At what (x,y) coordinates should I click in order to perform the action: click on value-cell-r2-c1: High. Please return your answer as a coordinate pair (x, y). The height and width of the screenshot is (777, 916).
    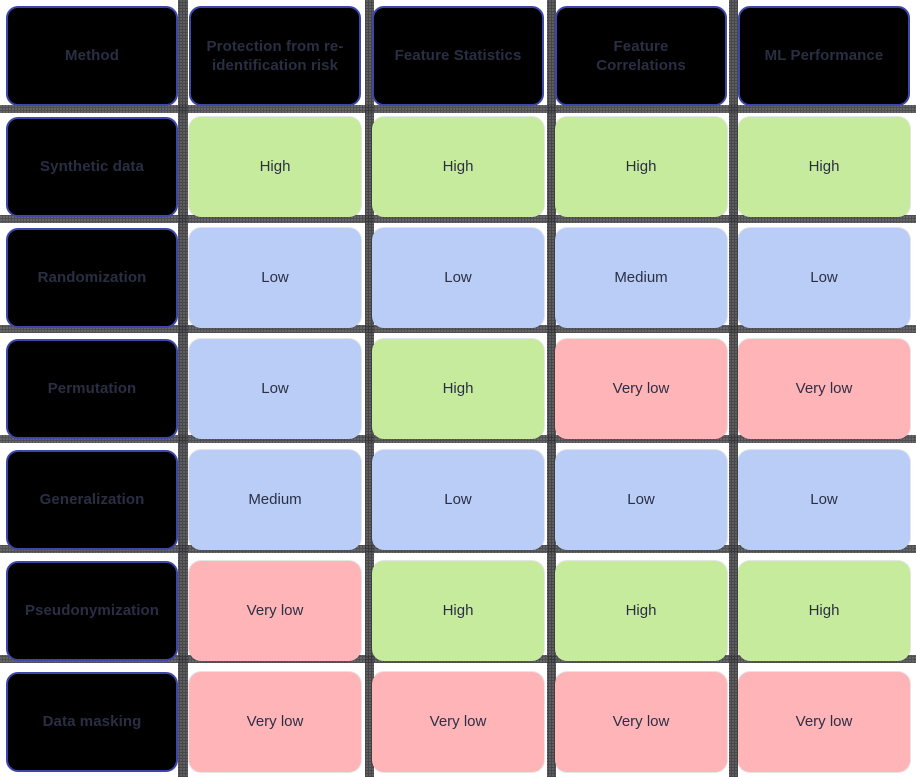
    Looking at the image, I should click on (458, 389).